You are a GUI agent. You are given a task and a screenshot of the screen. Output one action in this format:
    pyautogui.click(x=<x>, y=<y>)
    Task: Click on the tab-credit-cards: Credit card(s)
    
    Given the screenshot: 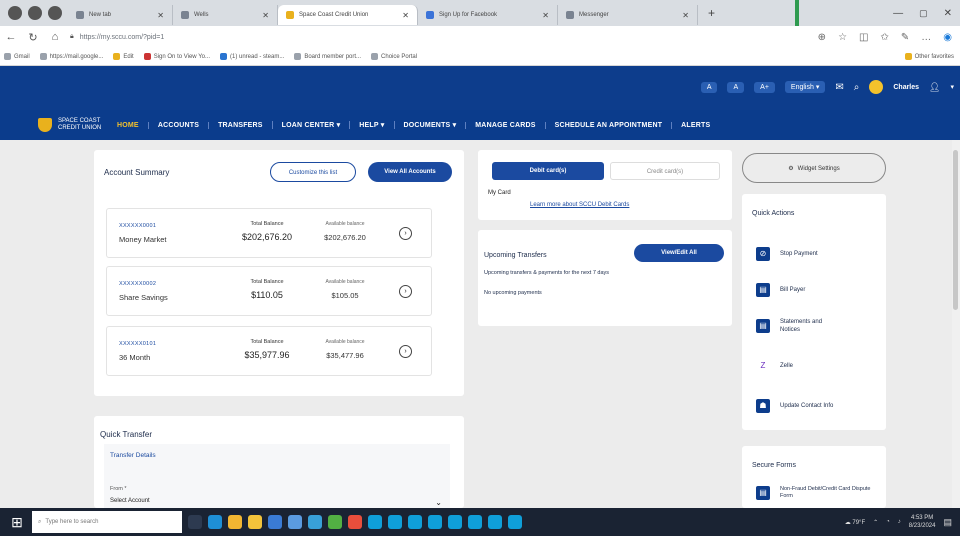 What is the action you would take?
    pyautogui.click(x=665, y=171)
    